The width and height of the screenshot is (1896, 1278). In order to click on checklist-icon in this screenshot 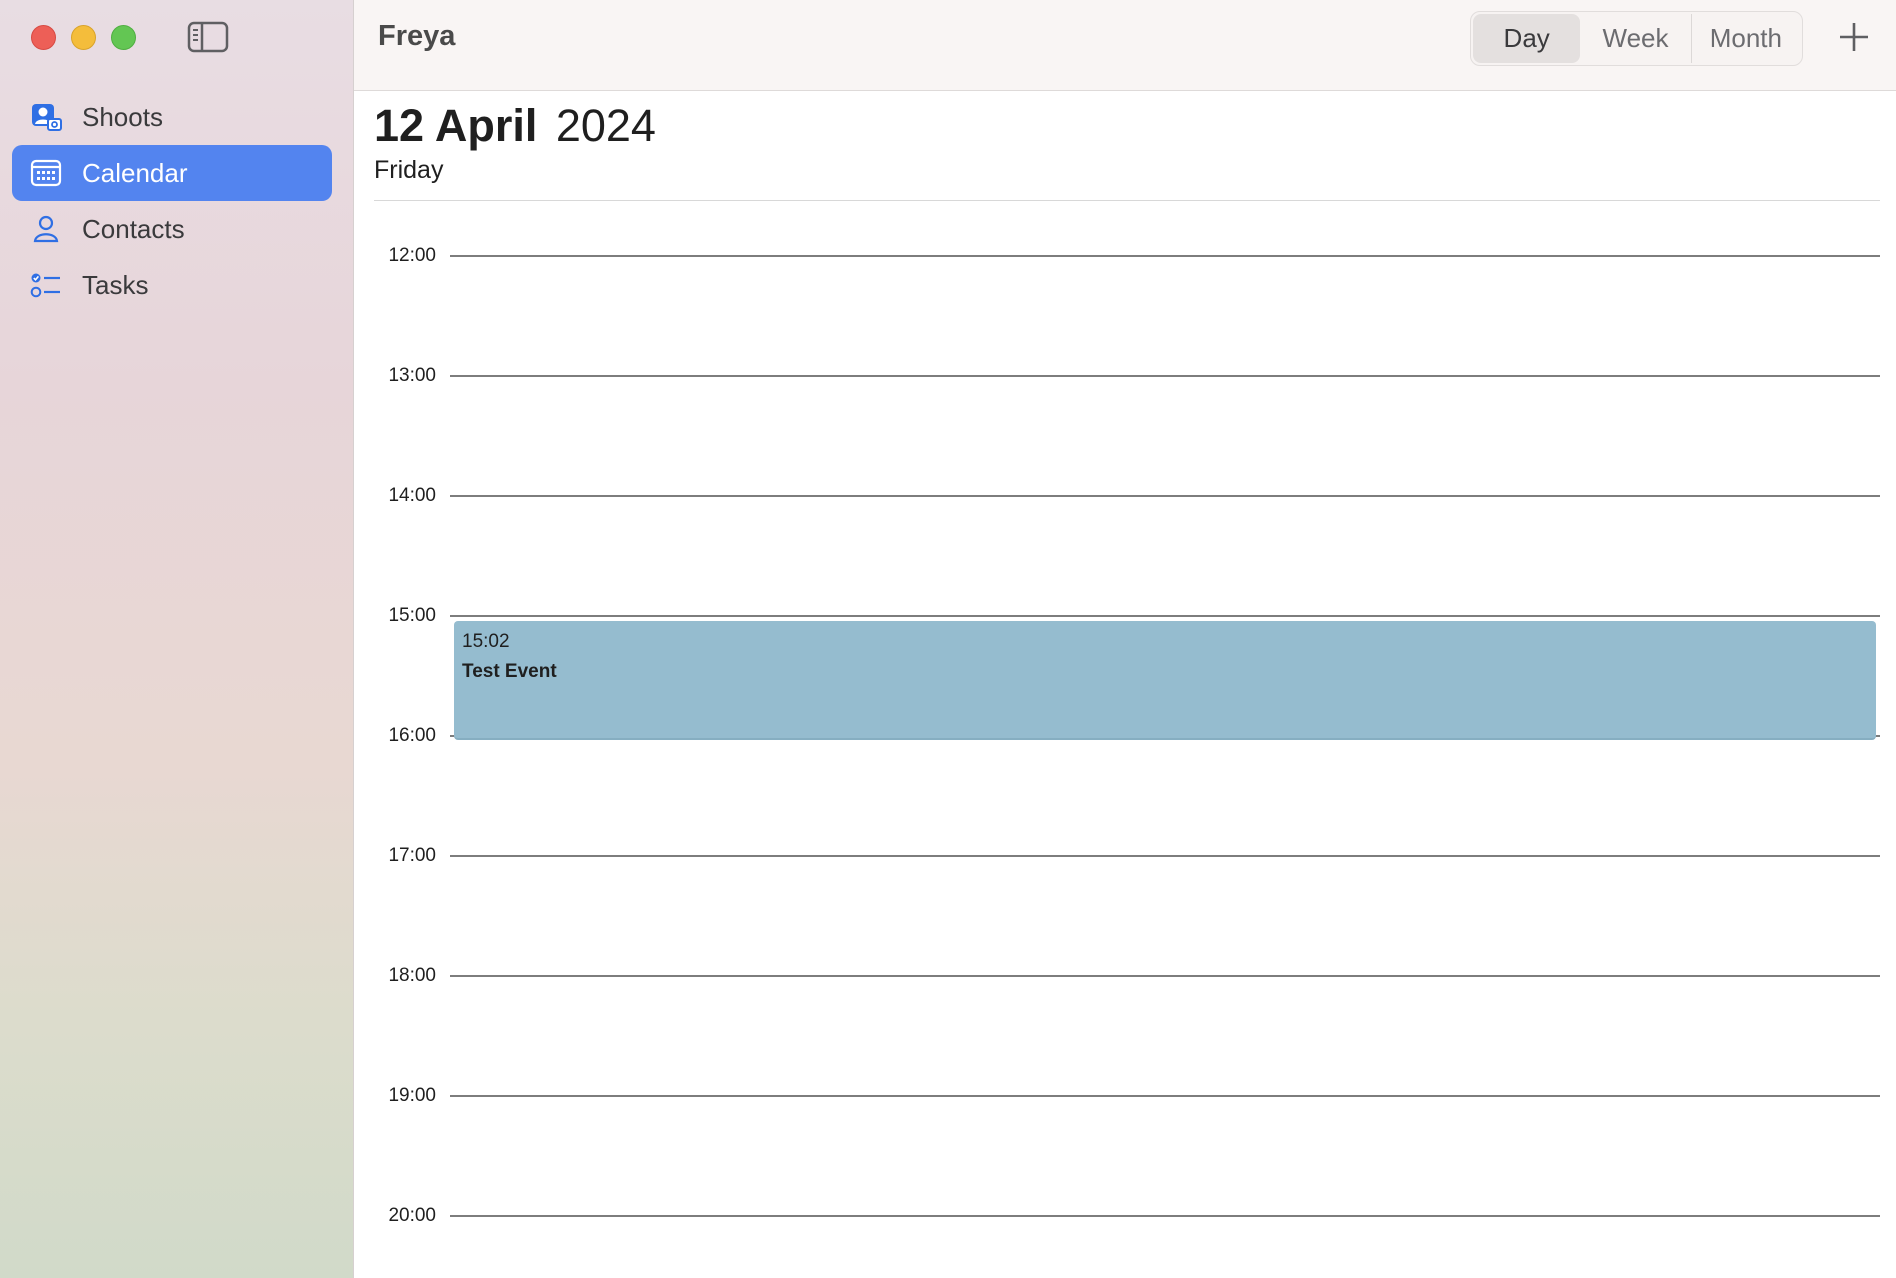, I will do `click(46, 285)`.